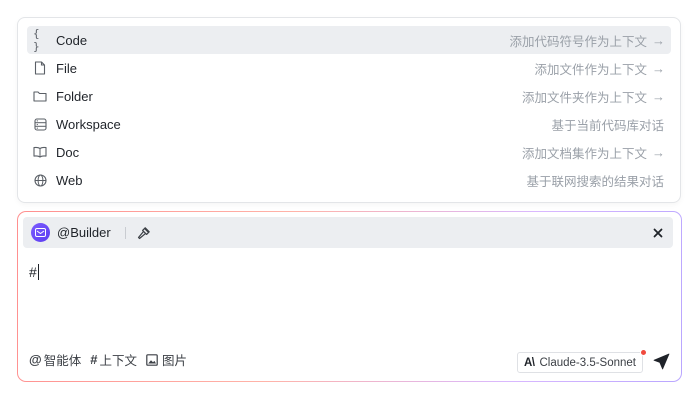  What do you see at coordinates (349, 68) in the screenshot?
I see `menu-item-file: File 添加文件作为上下文 →` at bounding box center [349, 68].